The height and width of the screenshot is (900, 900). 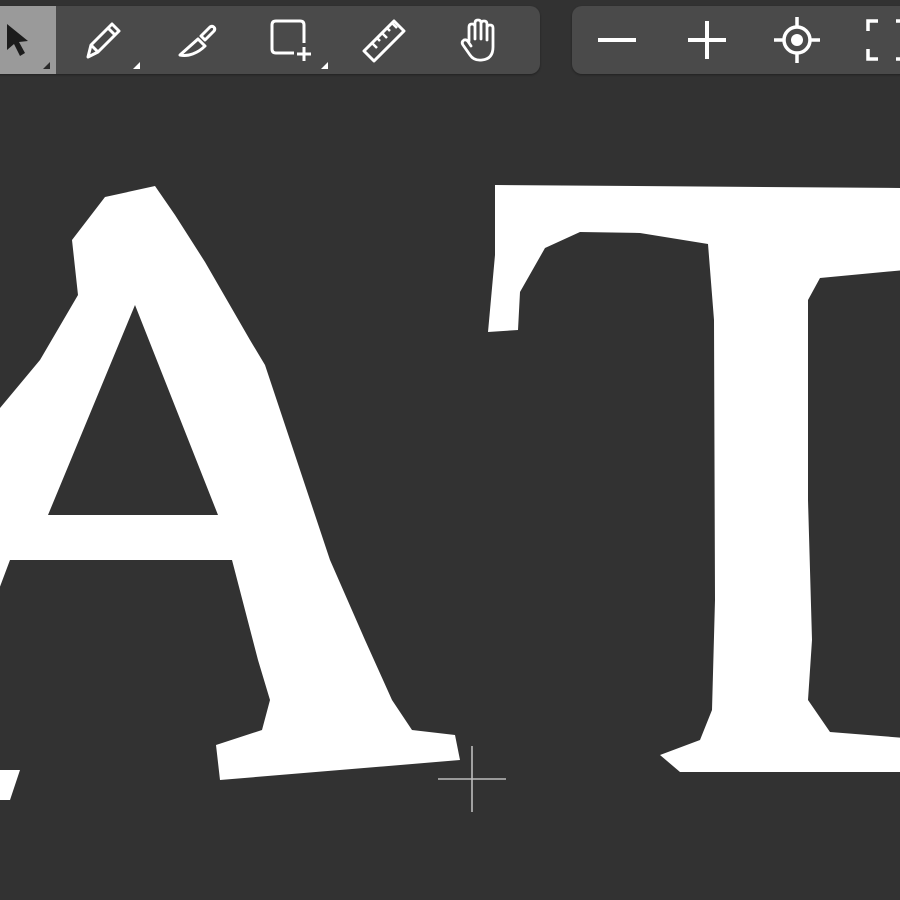 I want to click on target-icon, so click(x=797, y=40).